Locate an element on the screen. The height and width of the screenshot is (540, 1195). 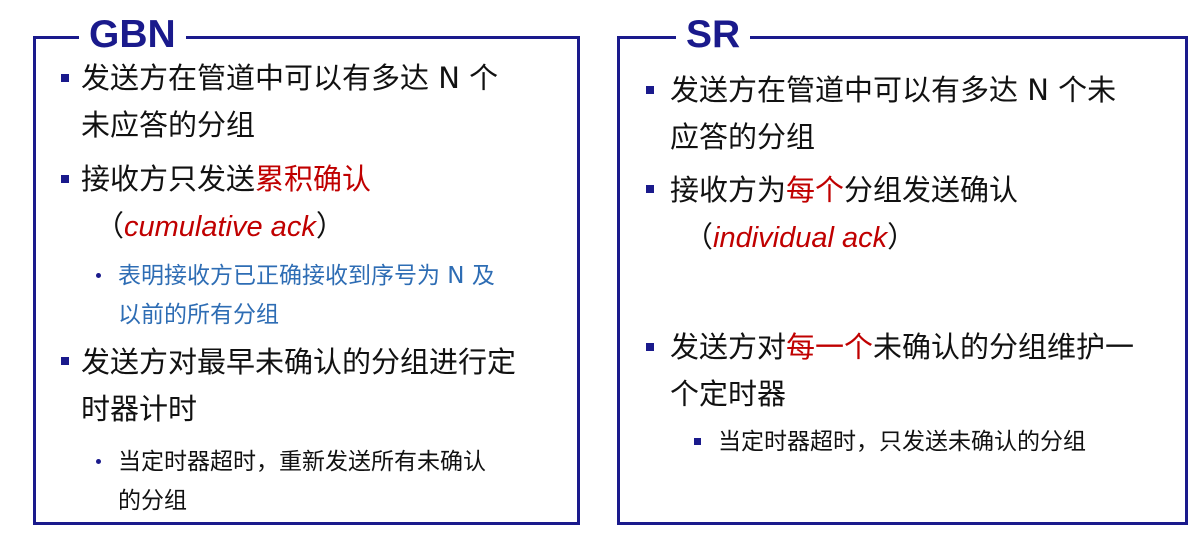
gbn-sub-cumulative-meaning: 表明接收方已正确接收到序号为 N 及 以前的所有分组 is located at coordinates (306, 295).